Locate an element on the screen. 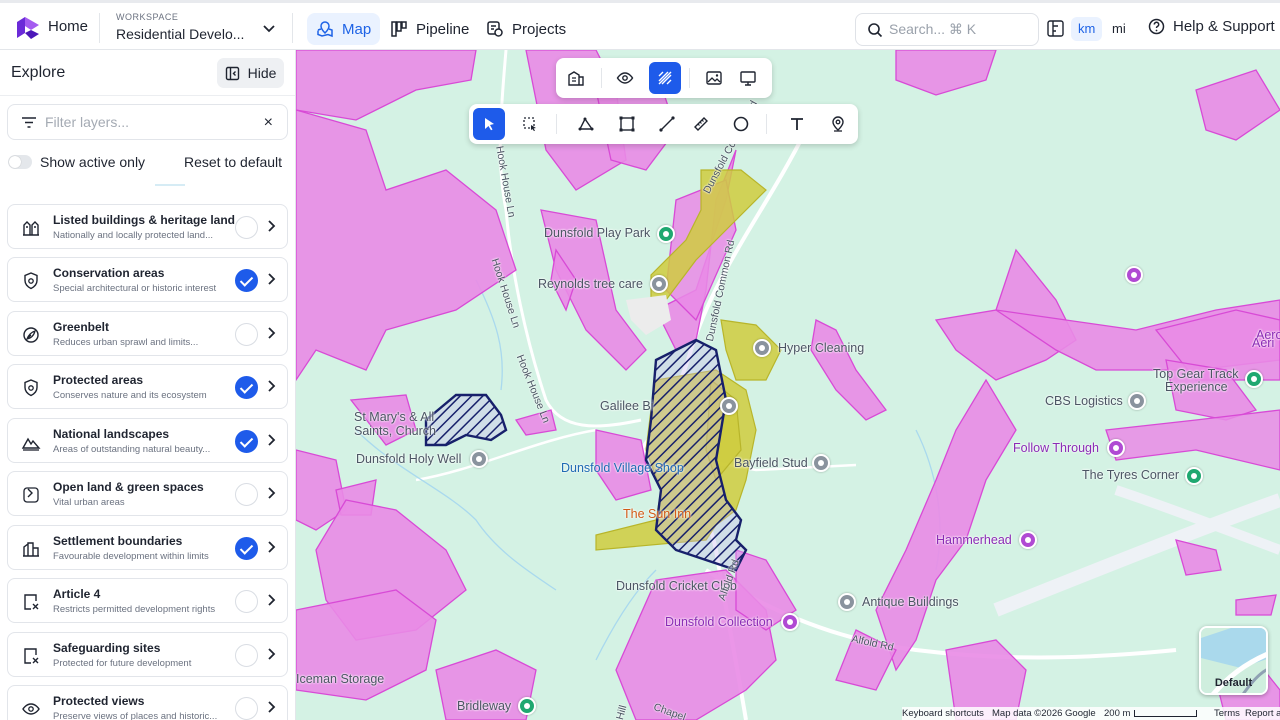  filter-box: × is located at coordinates (147, 122).